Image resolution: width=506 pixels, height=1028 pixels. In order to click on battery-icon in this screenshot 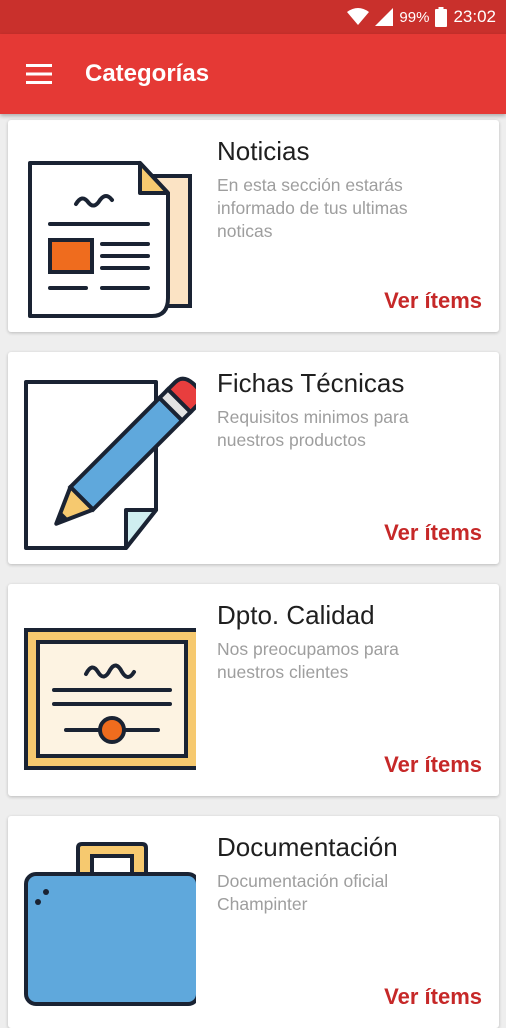, I will do `click(441, 17)`.